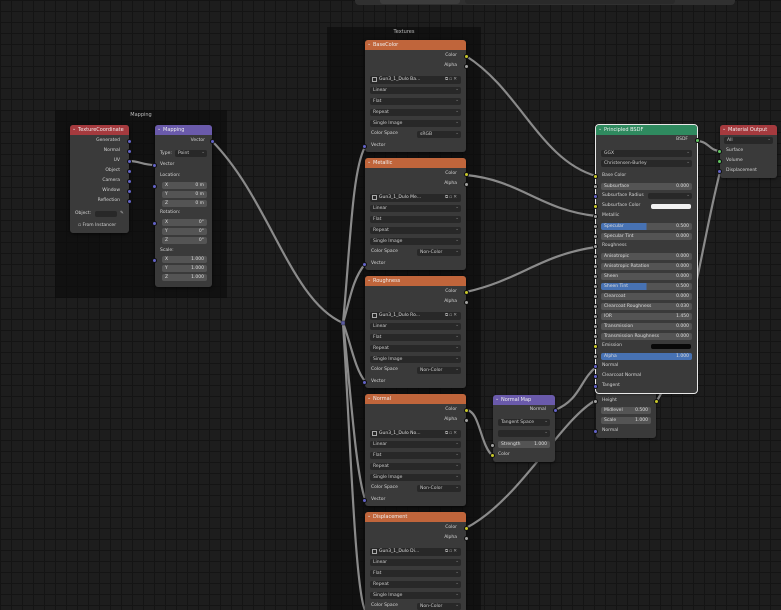 The image size is (781, 610). What do you see at coordinates (129, 171) in the screenshot?
I see `socket-object` at bounding box center [129, 171].